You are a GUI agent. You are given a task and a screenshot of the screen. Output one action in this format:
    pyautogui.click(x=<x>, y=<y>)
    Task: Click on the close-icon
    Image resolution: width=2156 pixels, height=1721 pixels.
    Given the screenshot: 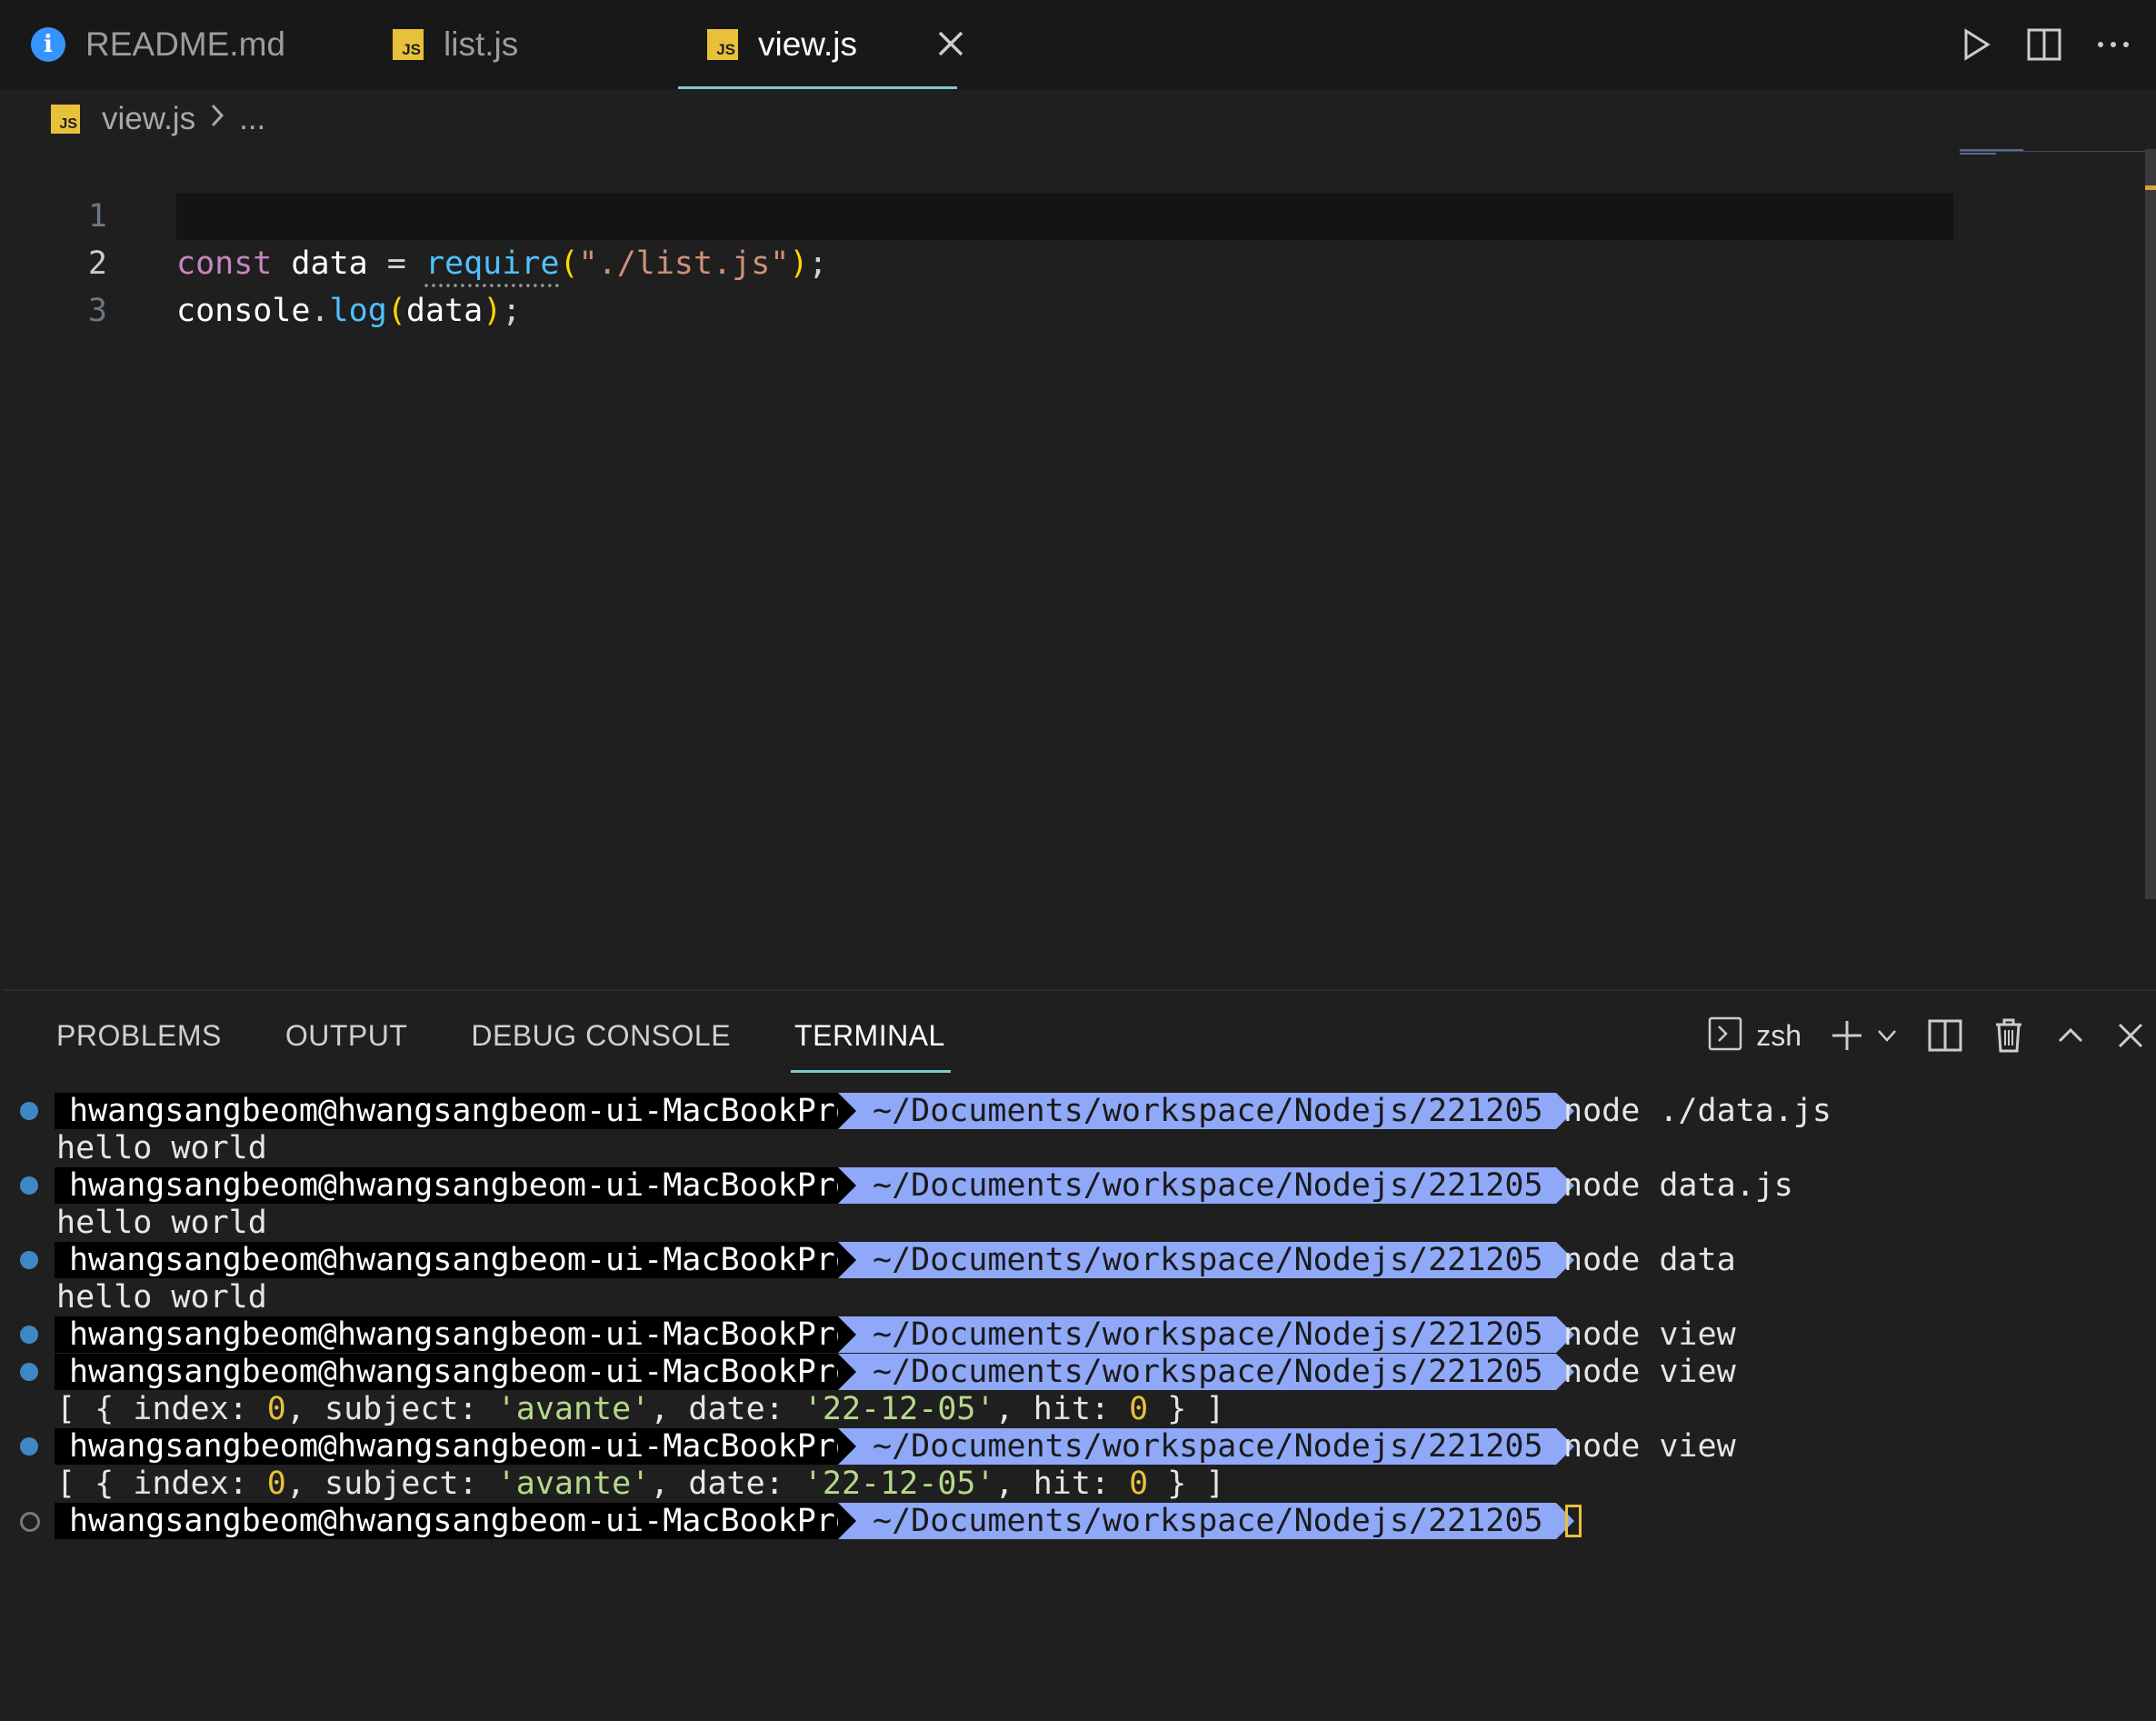 What is the action you would take?
    pyautogui.click(x=951, y=44)
    